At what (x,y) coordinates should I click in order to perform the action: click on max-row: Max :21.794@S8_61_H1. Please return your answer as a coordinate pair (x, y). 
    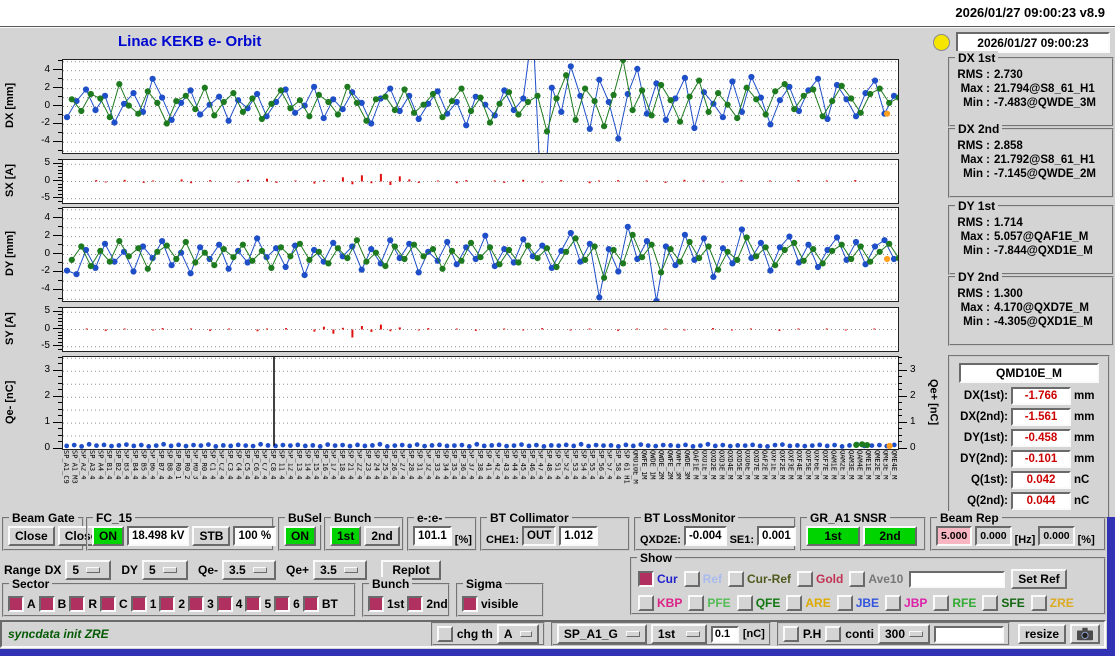
    Looking at the image, I should click on (1027, 89).